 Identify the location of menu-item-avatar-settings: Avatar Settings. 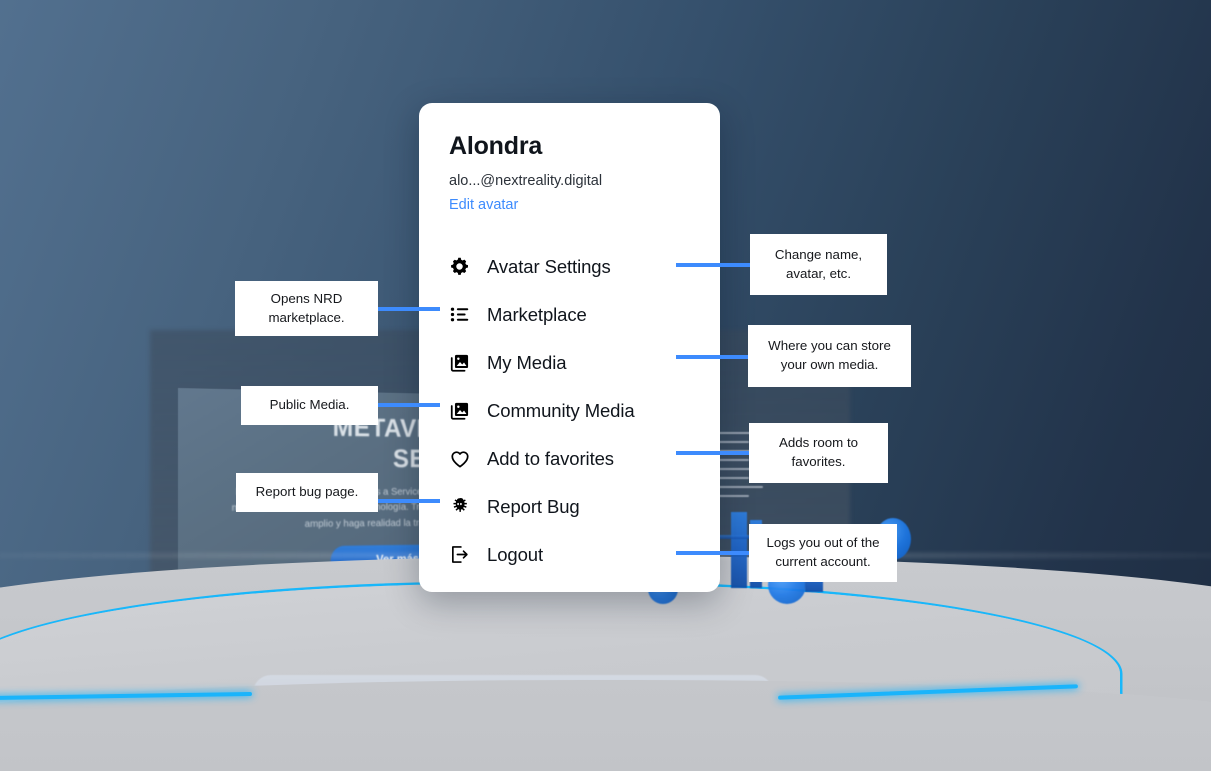
(569, 267).